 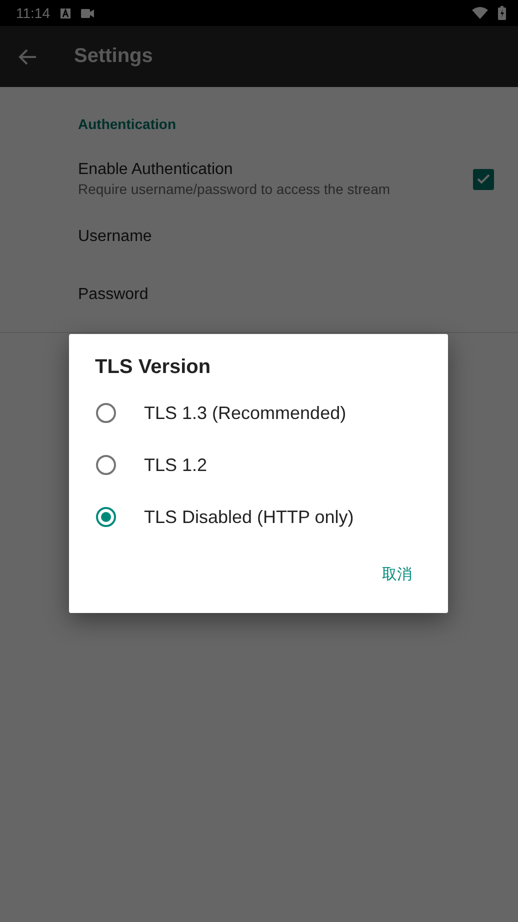 I want to click on status-time: 11:14, so click(x=33, y=13).